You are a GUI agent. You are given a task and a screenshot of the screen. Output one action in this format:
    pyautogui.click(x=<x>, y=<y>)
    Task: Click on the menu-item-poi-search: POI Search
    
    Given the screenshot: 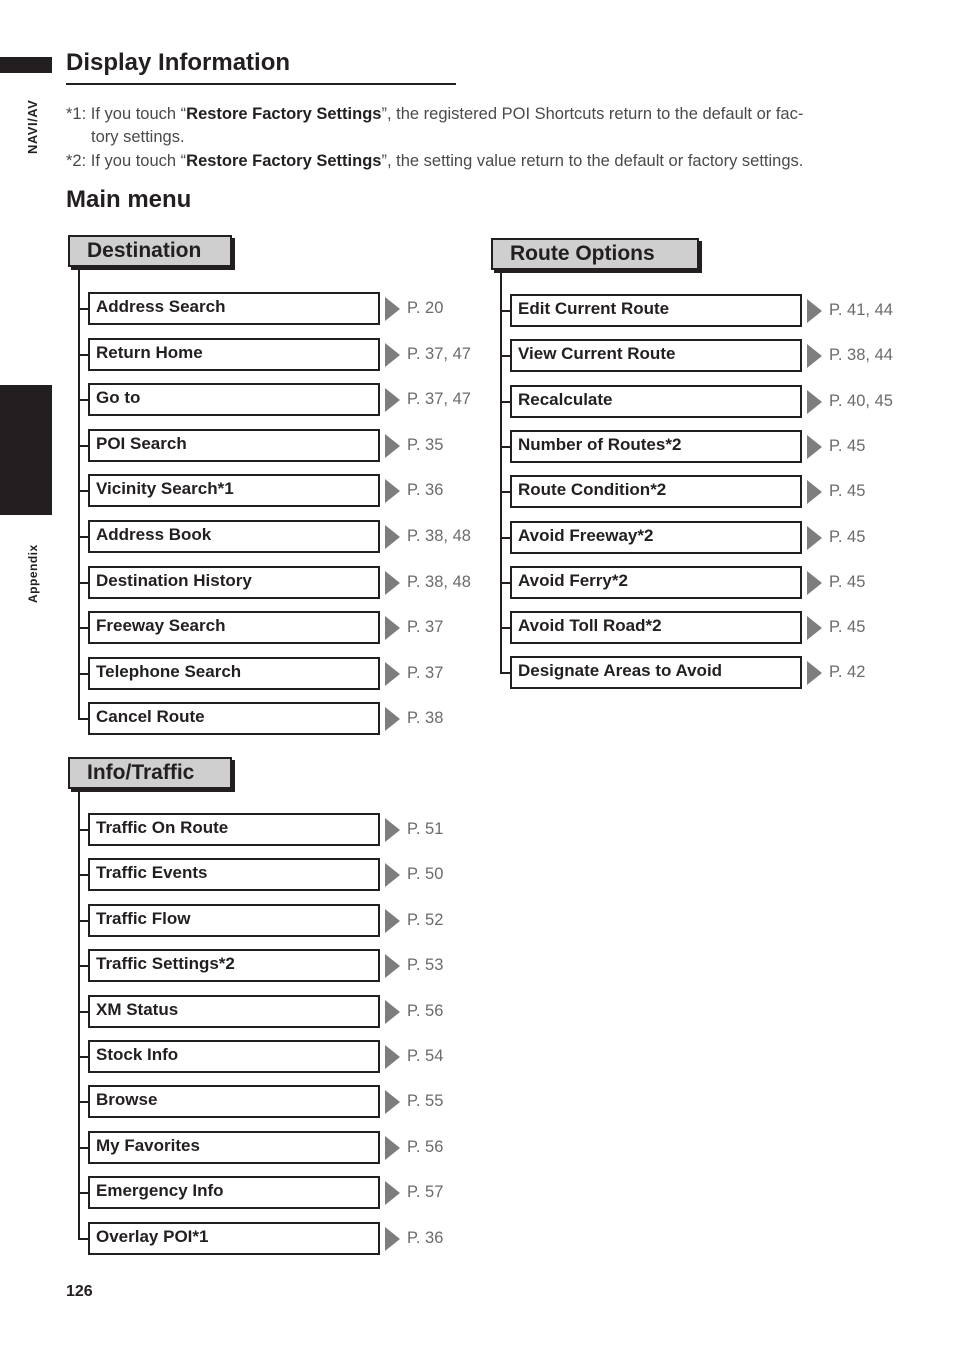 What is the action you would take?
    pyautogui.click(x=234, y=445)
    